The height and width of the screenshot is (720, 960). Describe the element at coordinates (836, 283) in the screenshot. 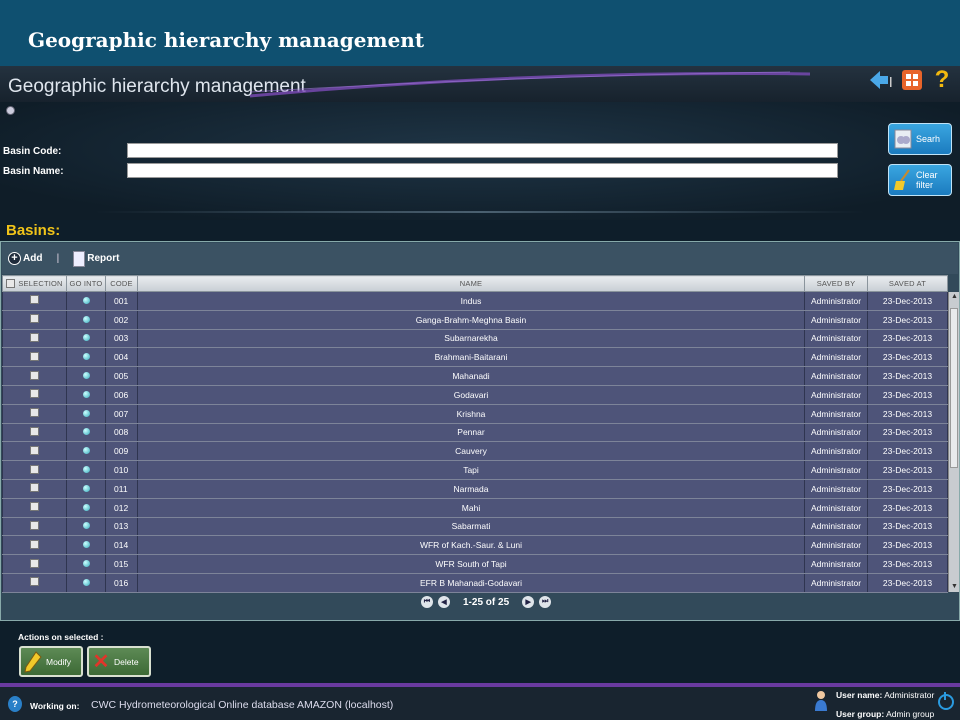

I see `column-header-saved-by: SAVED BY` at that location.